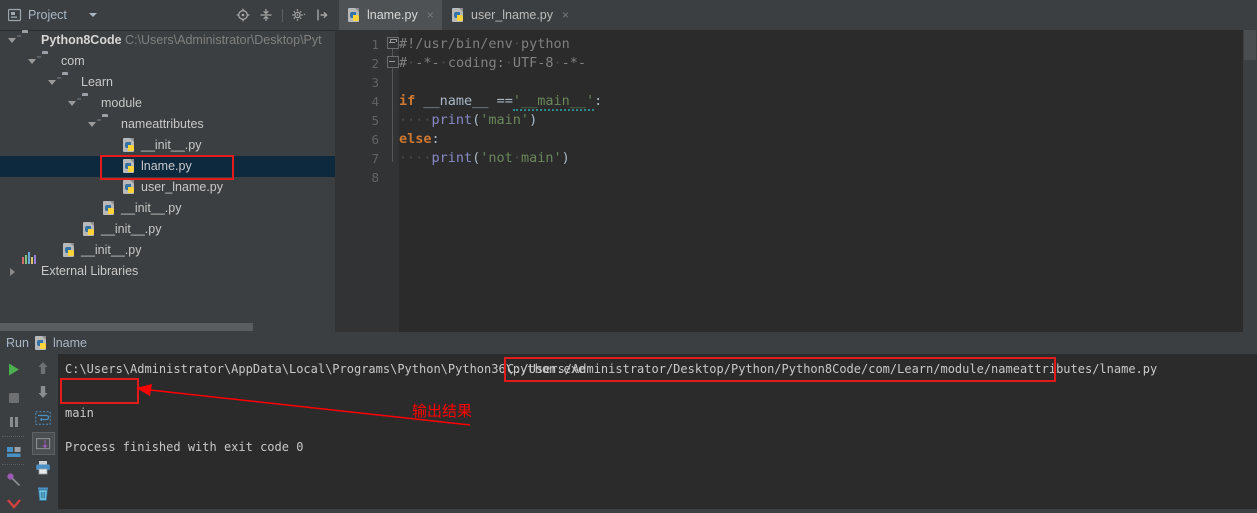 The height and width of the screenshot is (513, 1257). I want to click on project-panel-header: Project, so click(167, 15).